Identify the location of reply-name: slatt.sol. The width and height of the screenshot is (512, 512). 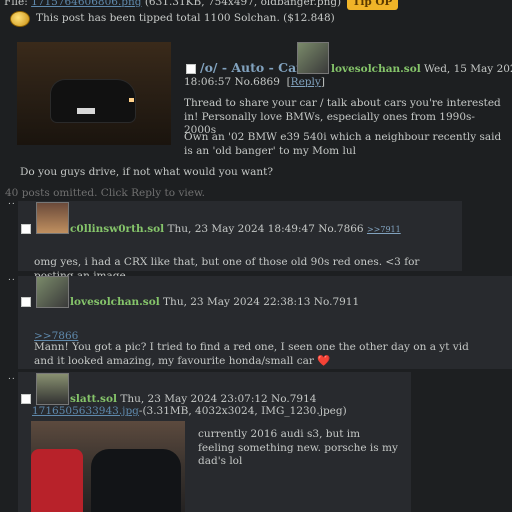
(93, 399).